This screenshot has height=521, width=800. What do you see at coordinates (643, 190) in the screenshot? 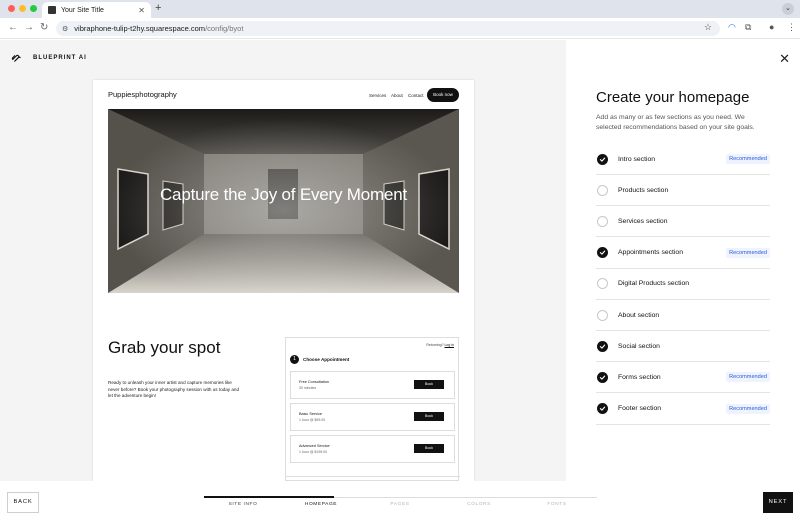
I see `section-label: Products section` at bounding box center [643, 190].